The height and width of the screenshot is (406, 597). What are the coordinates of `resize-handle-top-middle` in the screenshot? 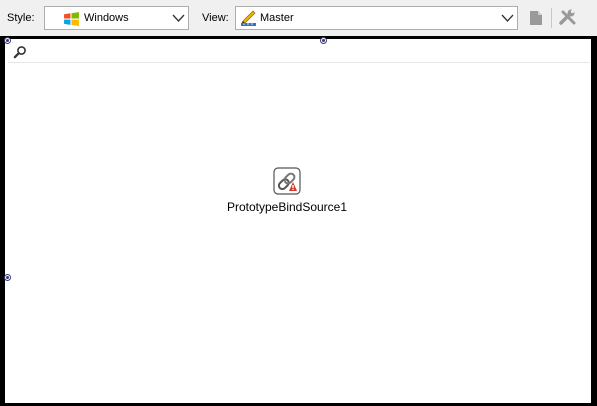 It's located at (323, 40).